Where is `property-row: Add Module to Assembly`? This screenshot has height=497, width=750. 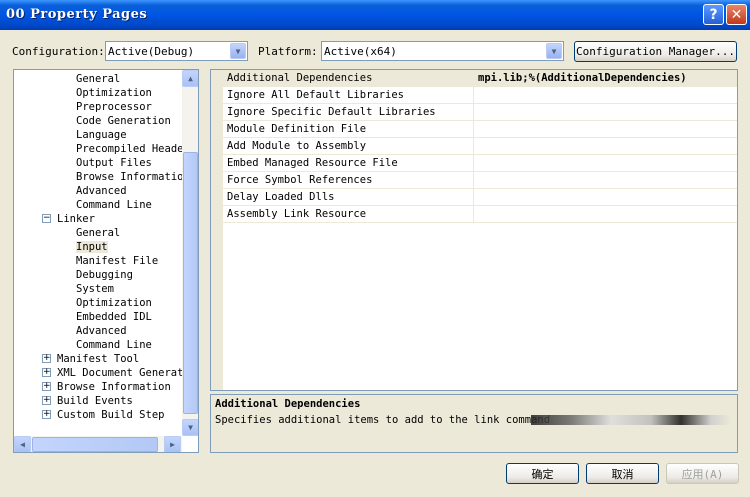
property-row: Add Module to Assembly is located at coordinates (480, 146).